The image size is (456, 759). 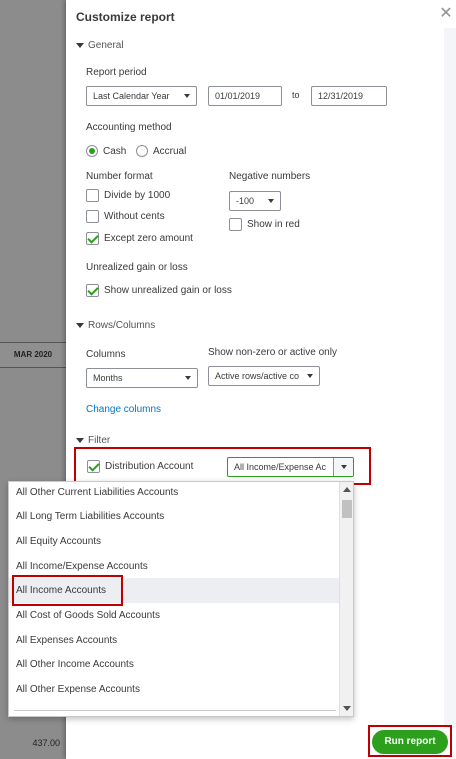 I want to click on show-nonzero-select: Active rows/active co, so click(x=264, y=376).